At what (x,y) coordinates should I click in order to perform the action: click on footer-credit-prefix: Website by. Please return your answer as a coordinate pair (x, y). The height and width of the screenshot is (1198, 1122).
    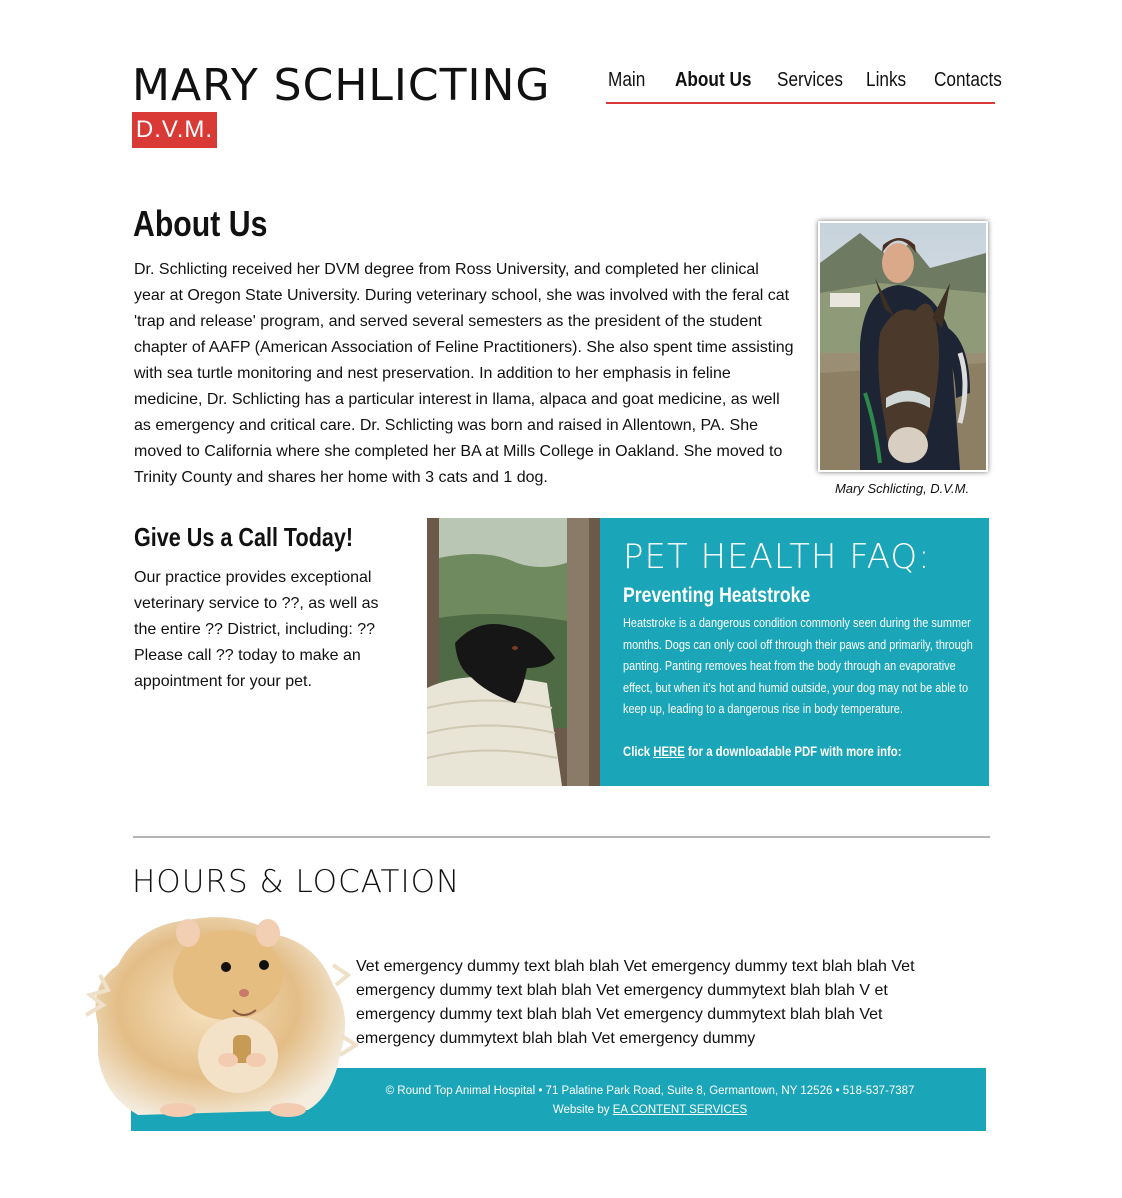
    Looking at the image, I should click on (582, 1110).